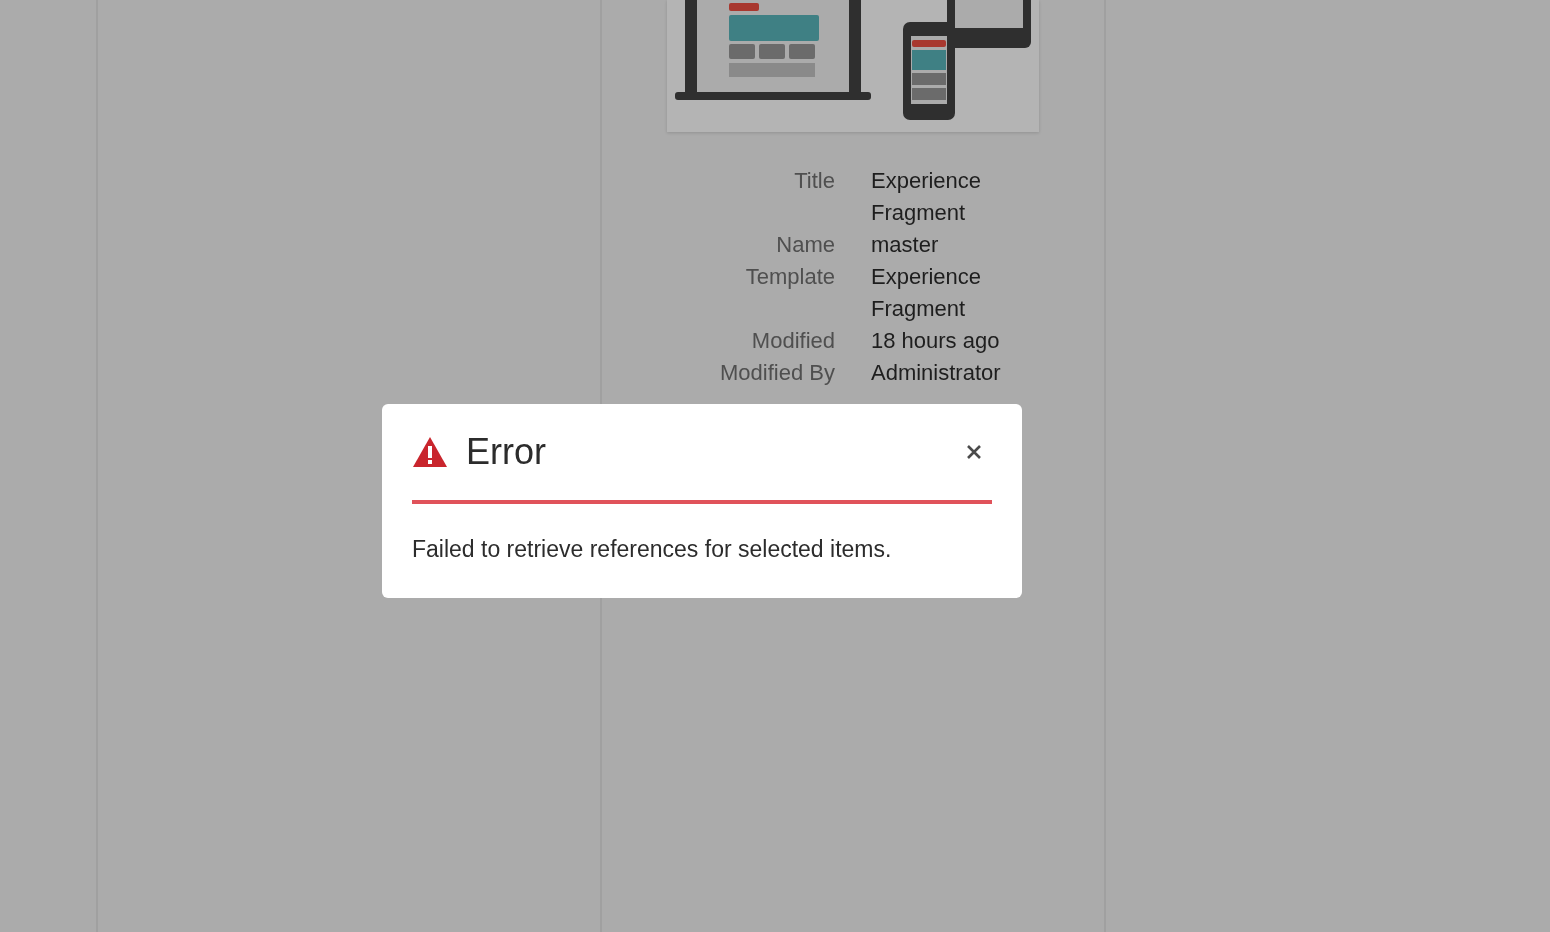 The width and height of the screenshot is (1550, 932). What do you see at coordinates (652, 549) in the screenshot?
I see `dialog-message: Failed to retrieve references for selected items.` at bounding box center [652, 549].